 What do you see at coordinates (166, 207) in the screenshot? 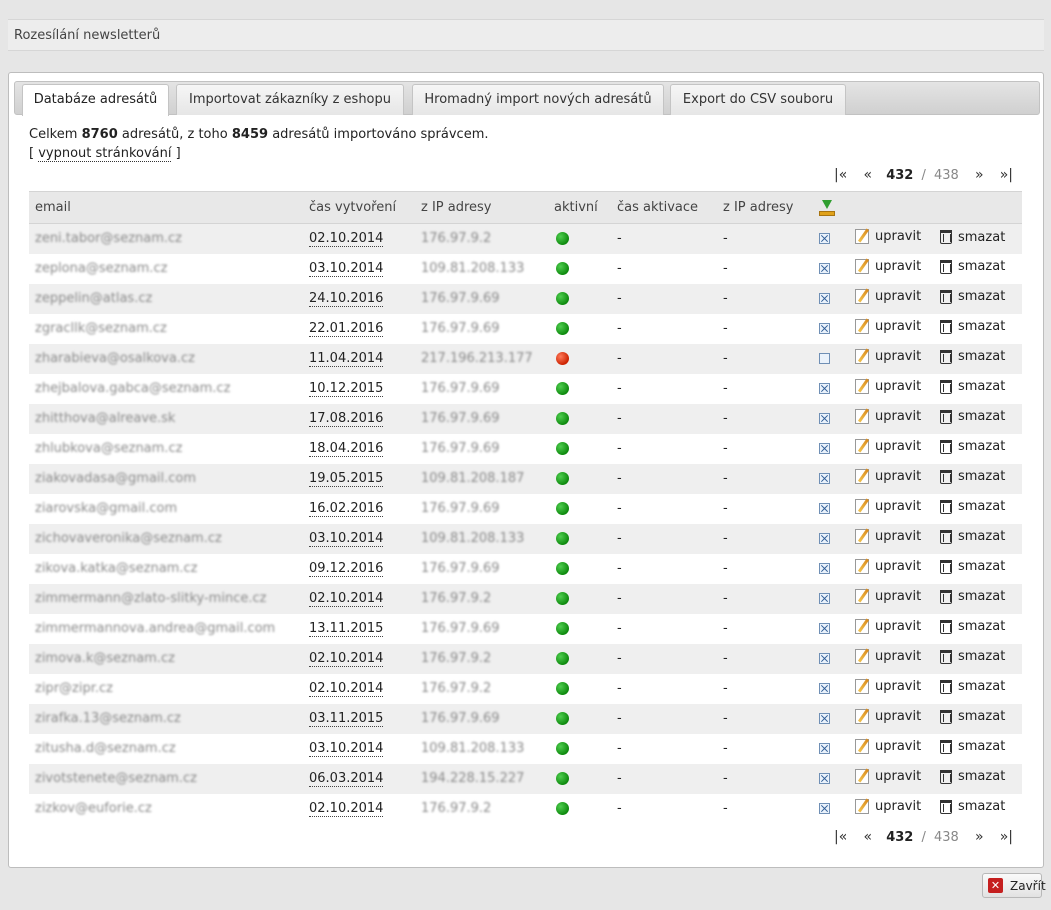
I see `col-email: email` at bounding box center [166, 207].